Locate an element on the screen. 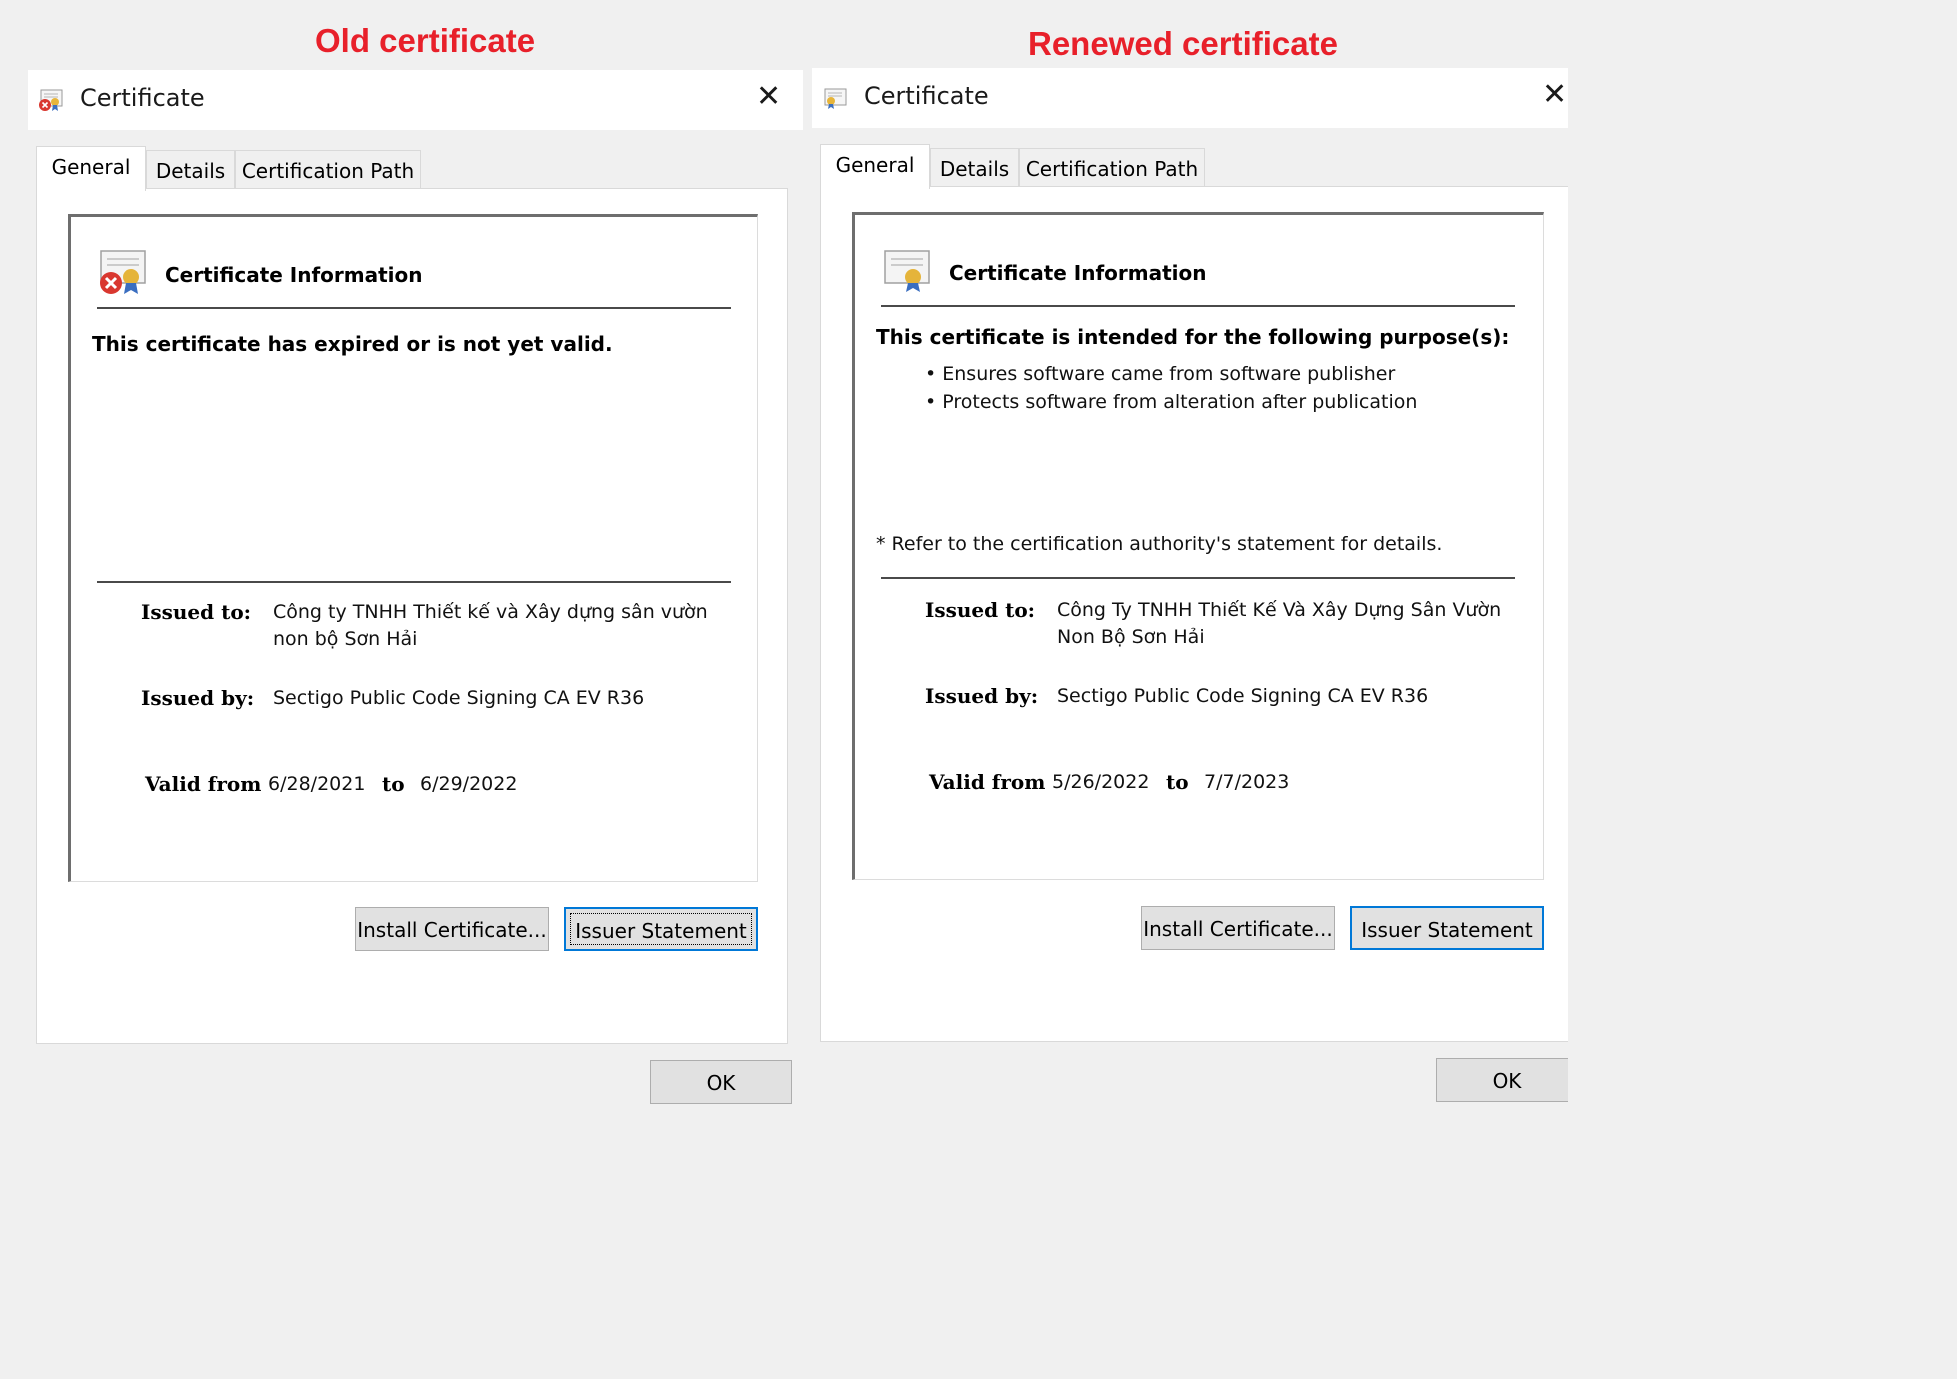 This screenshot has height=1379, width=1957. renewed-certificate-caption: Renewed certificate is located at coordinates (1183, 43).